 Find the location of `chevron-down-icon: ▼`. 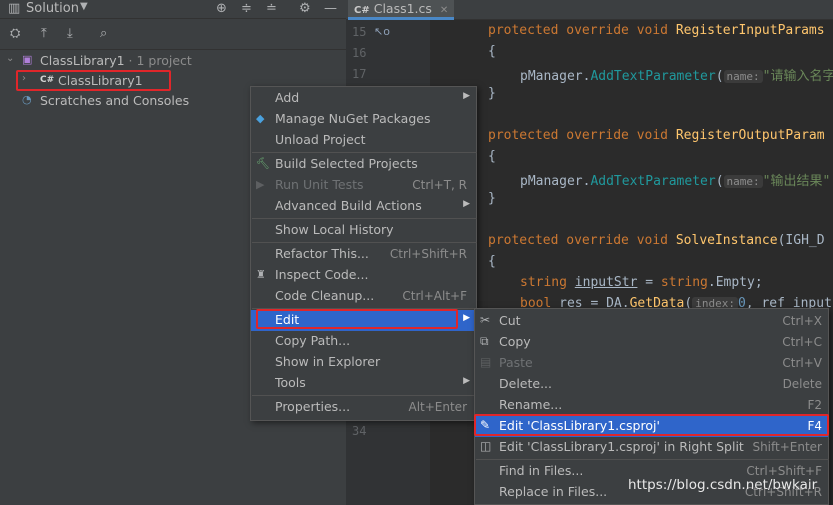

chevron-down-icon: ▼ is located at coordinates (84, 6).